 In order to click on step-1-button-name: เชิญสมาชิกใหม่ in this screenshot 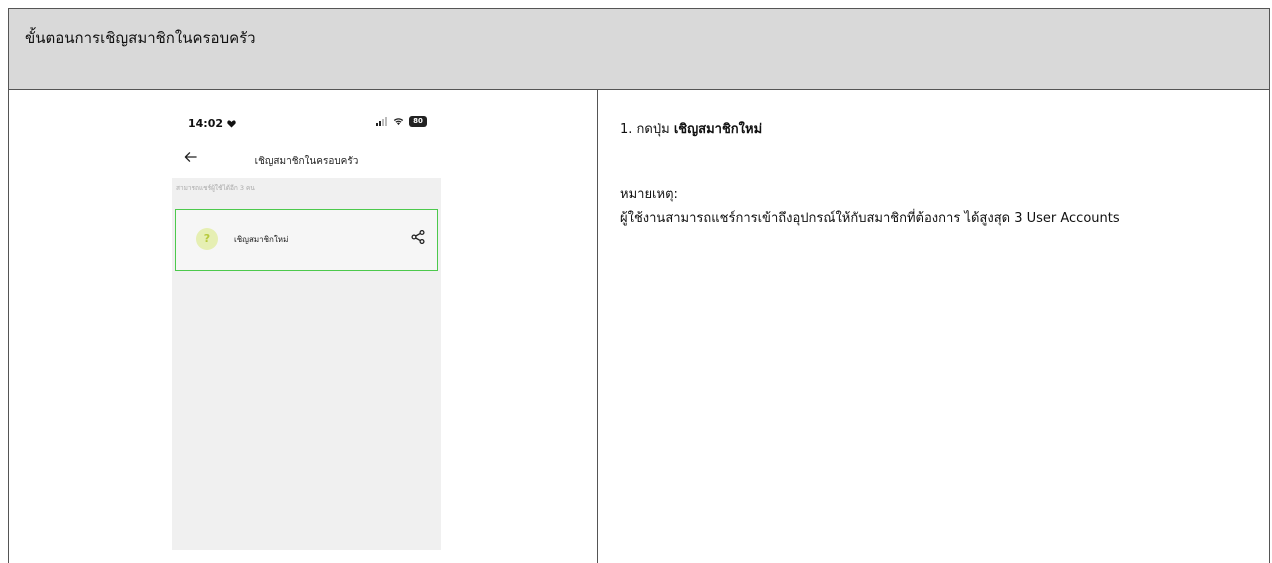, I will do `click(718, 129)`.